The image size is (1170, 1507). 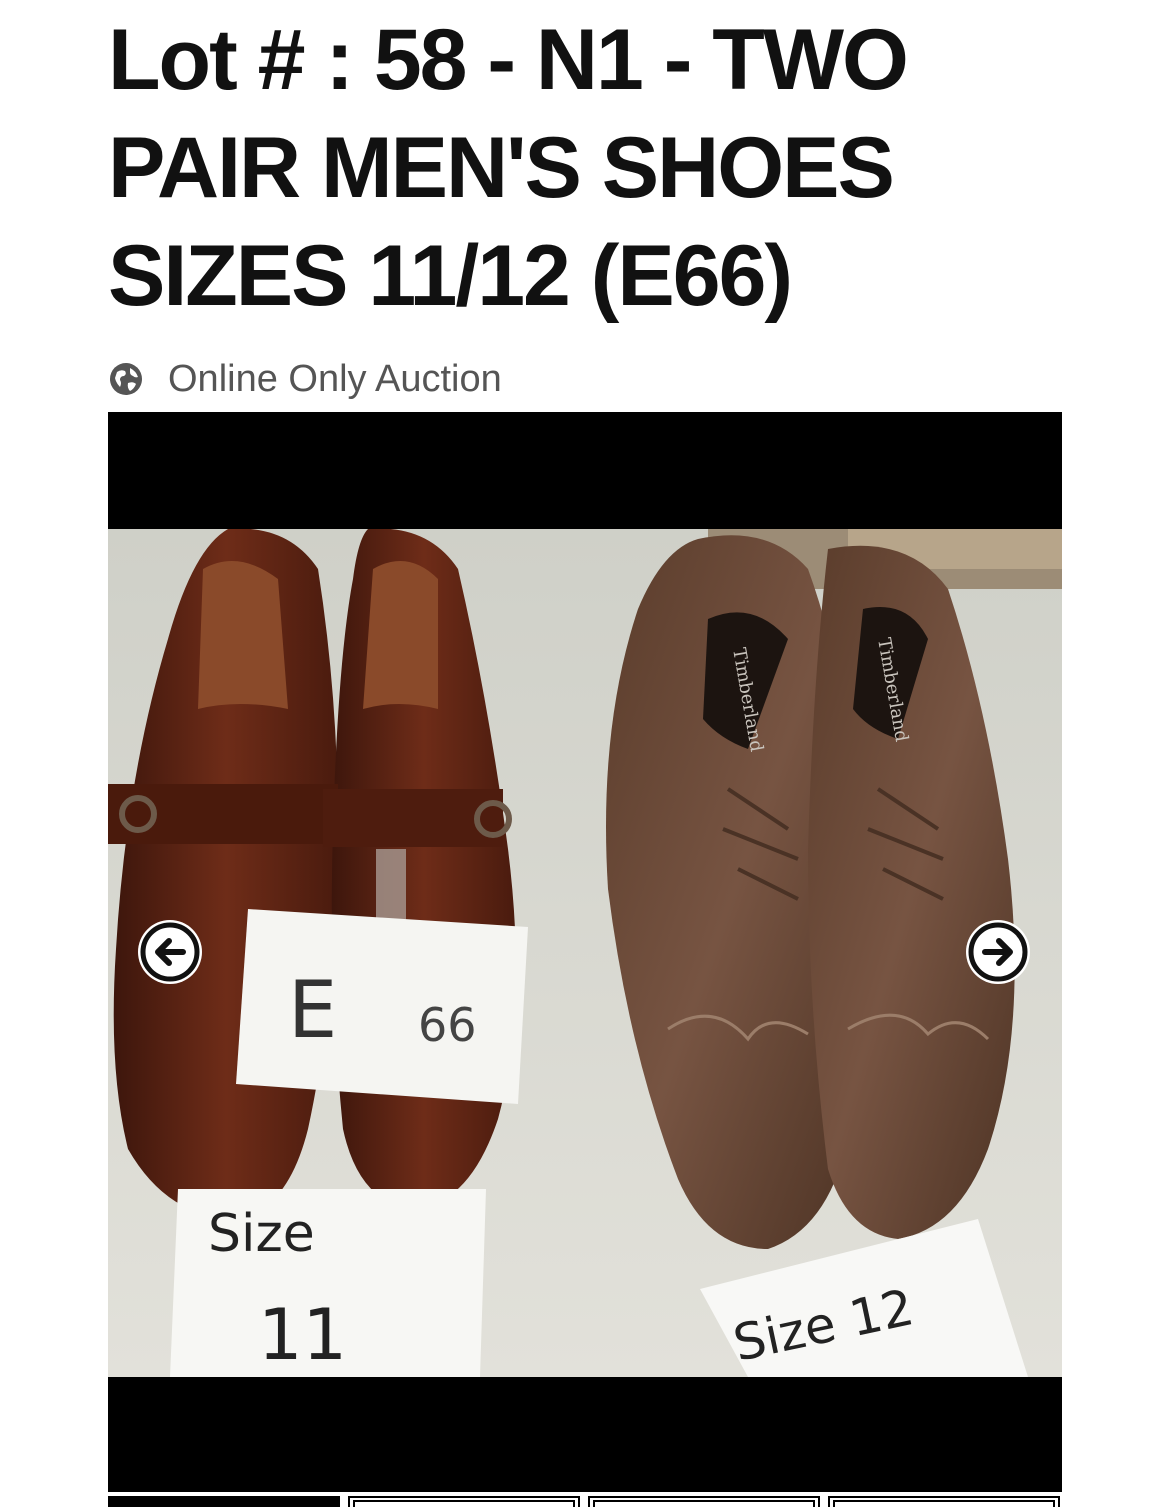 I want to click on tag-letter: E, so click(x=312, y=1011).